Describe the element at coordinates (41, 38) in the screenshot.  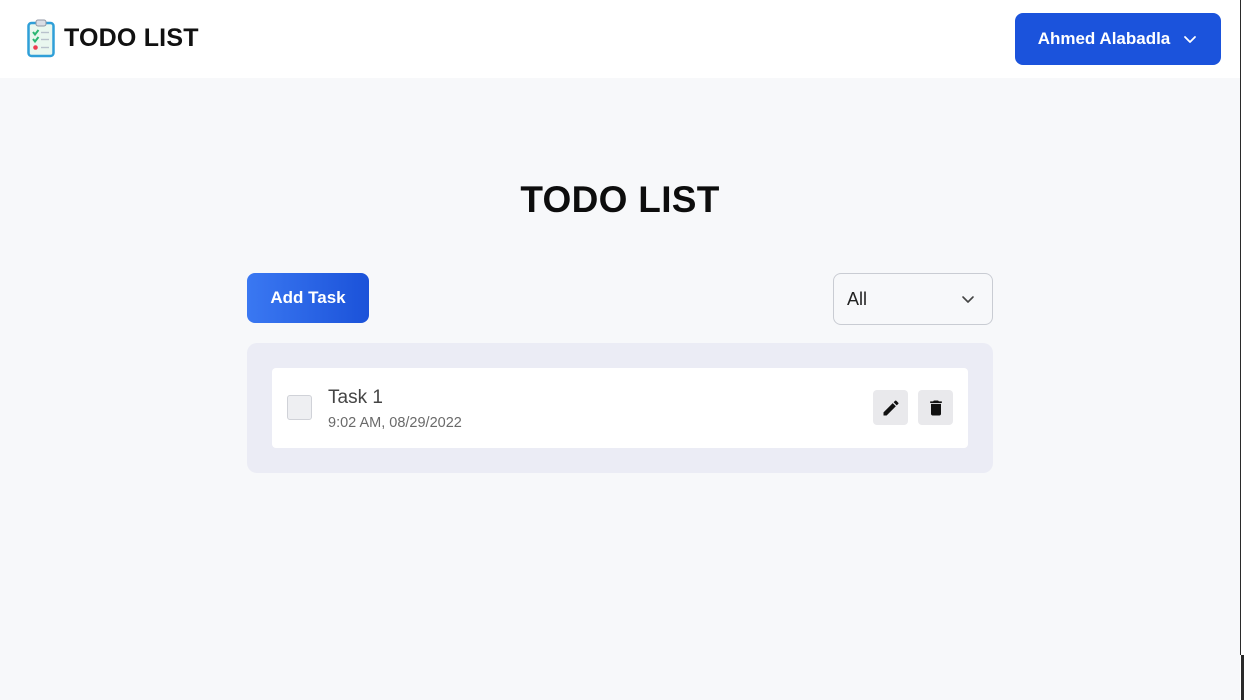
I see `clipboard-checklist-icon` at that location.